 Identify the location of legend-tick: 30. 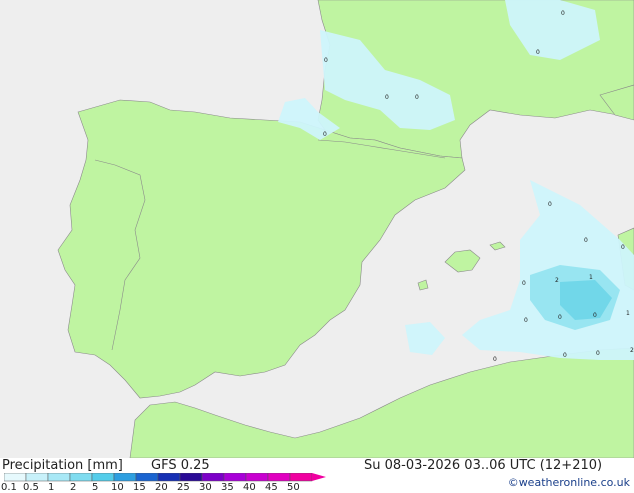
(205, 487).